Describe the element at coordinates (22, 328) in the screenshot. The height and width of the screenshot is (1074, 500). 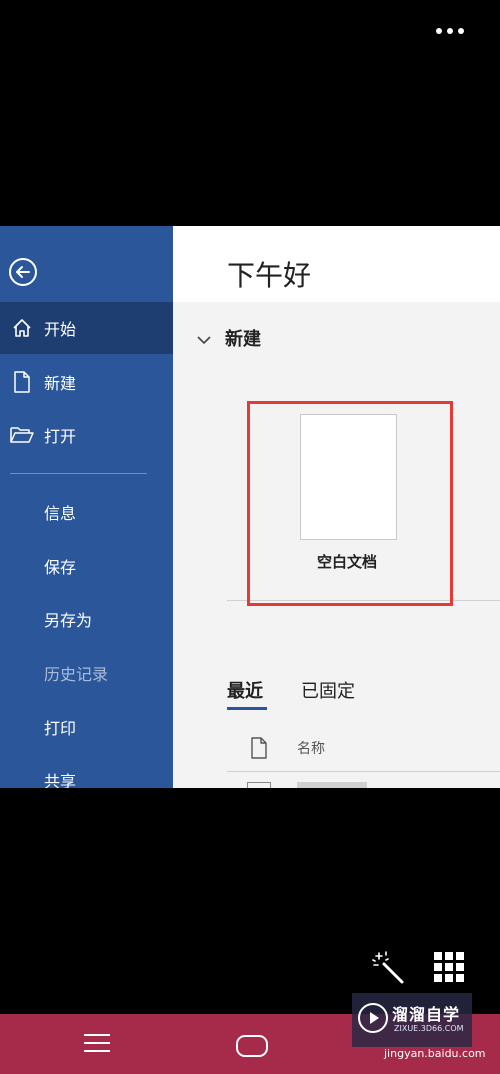
I see `home-icon` at that location.